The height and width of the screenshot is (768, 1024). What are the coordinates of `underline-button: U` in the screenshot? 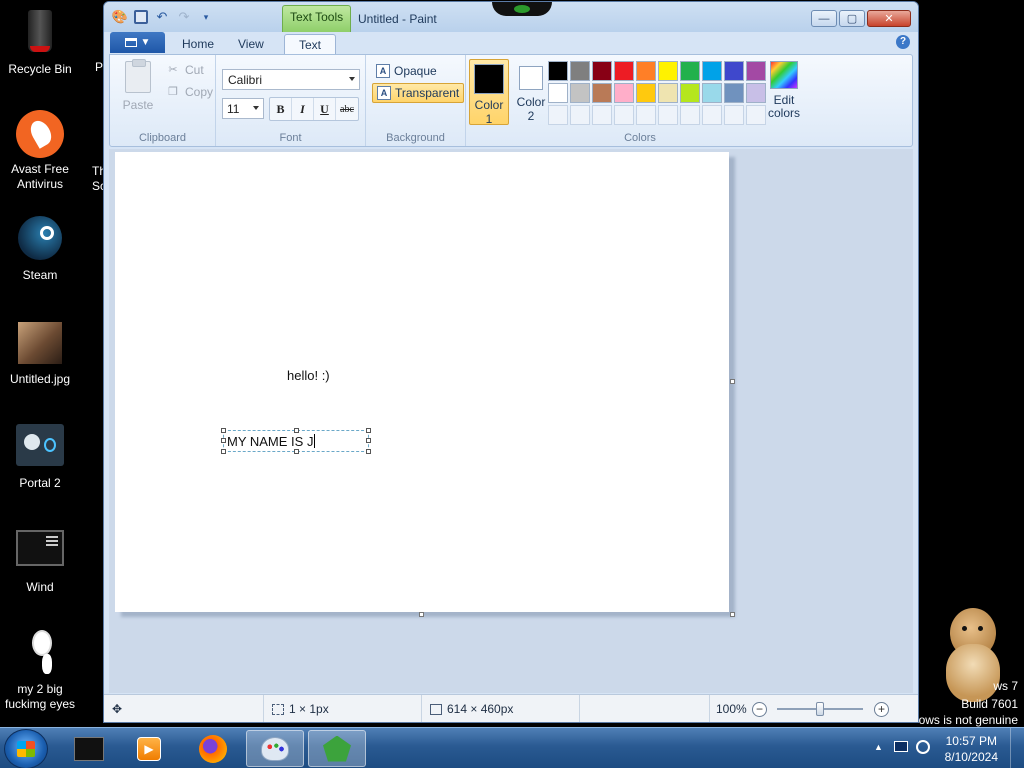 It's located at (325, 109).